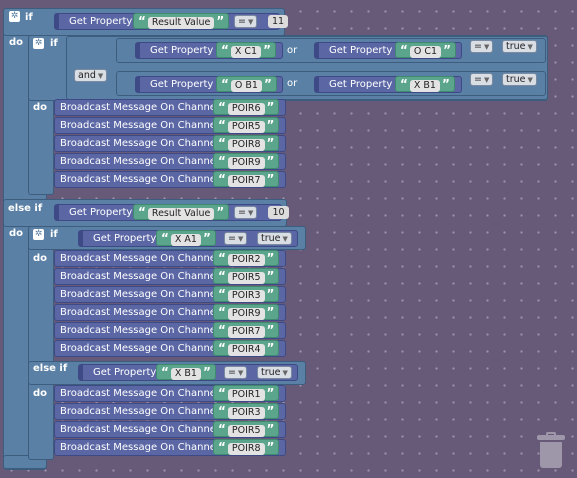  What do you see at coordinates (186, 238) in the screenshot?
I see `string-block: “X A1”` at bounding box center [186, 238].